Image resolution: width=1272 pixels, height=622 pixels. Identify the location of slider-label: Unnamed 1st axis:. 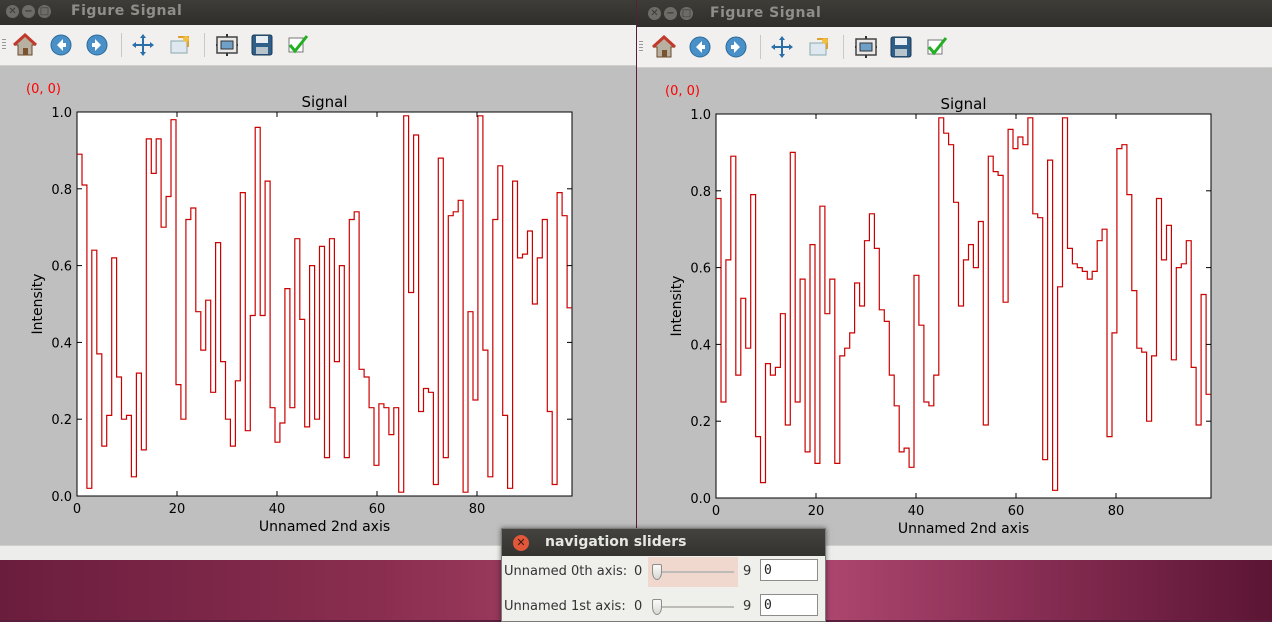
(565, 606).